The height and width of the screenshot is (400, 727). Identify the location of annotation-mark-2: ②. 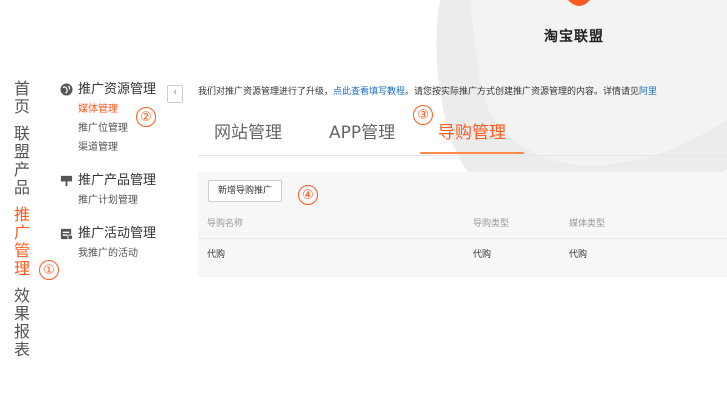
(146, 117).